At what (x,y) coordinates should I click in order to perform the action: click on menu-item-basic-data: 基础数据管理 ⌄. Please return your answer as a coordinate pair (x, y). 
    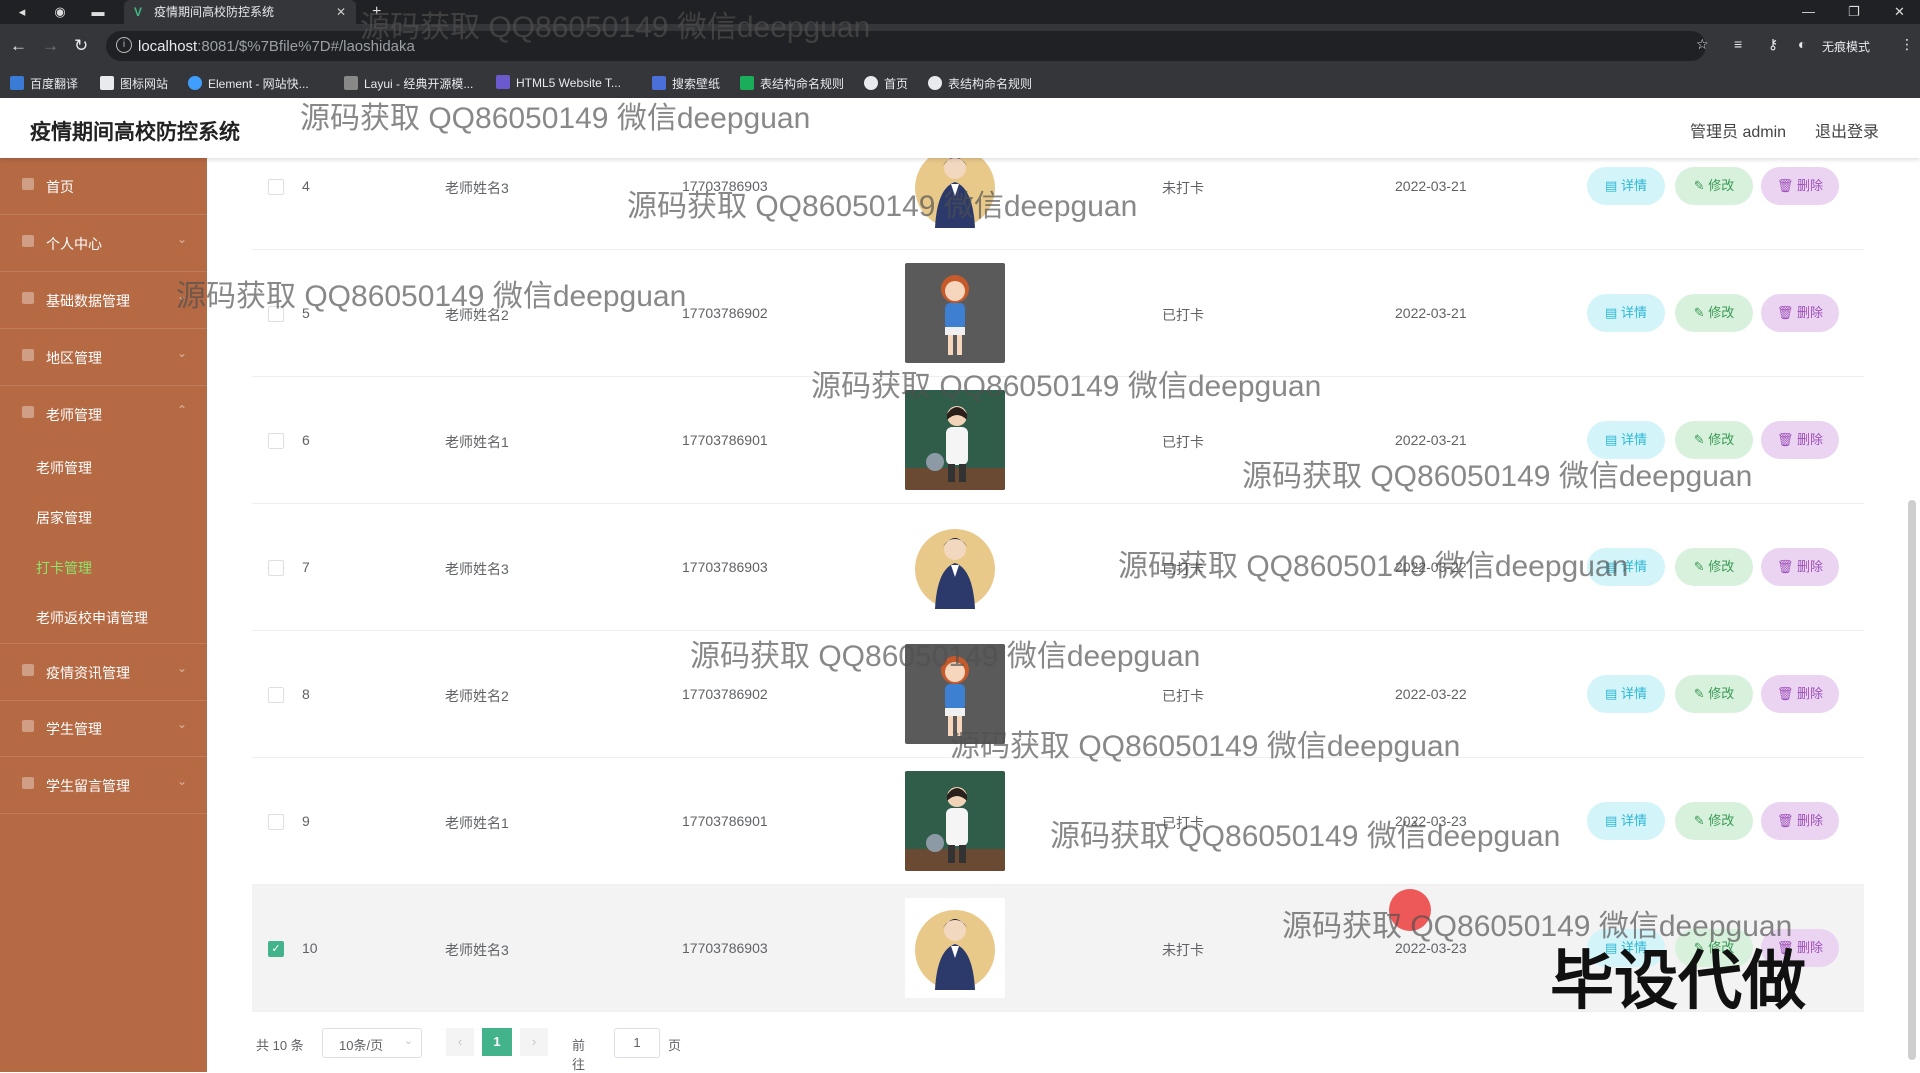
    Looking at the image, I should click on (103, 300).